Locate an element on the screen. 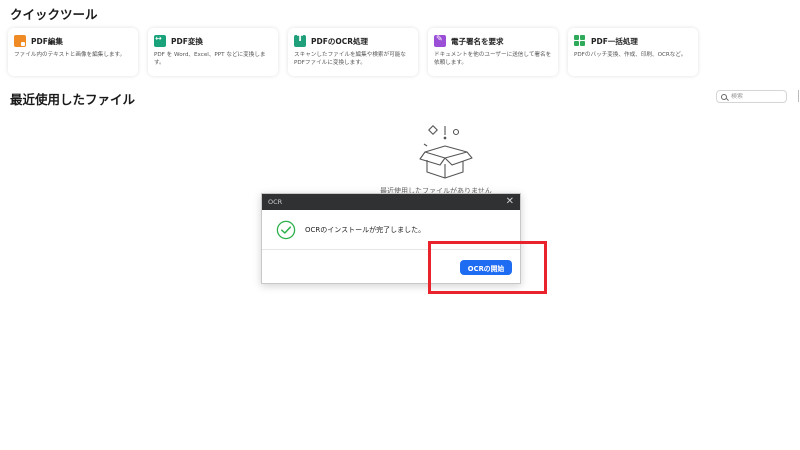 The image size is (800, 450). tool-name: PDF変換 is located at coordinates (187, 41).